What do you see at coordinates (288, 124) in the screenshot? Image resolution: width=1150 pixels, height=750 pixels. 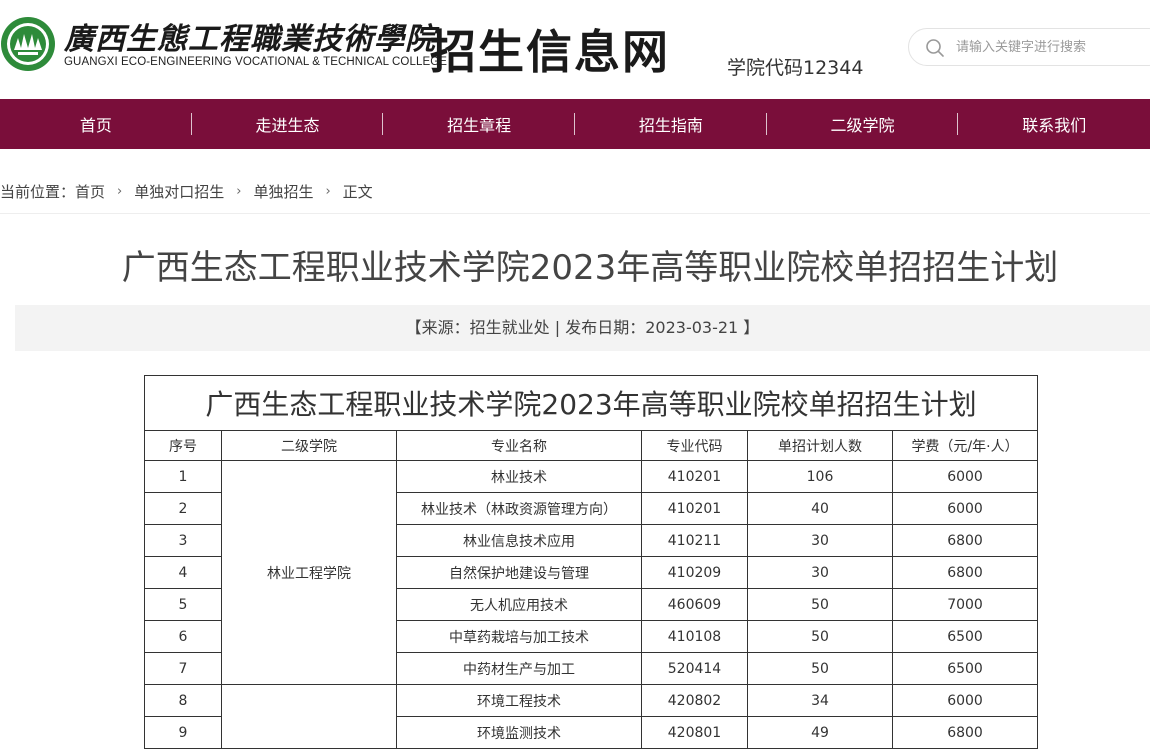 I see `nav-item-about: 走进生态` at bounding box center [288, 124].